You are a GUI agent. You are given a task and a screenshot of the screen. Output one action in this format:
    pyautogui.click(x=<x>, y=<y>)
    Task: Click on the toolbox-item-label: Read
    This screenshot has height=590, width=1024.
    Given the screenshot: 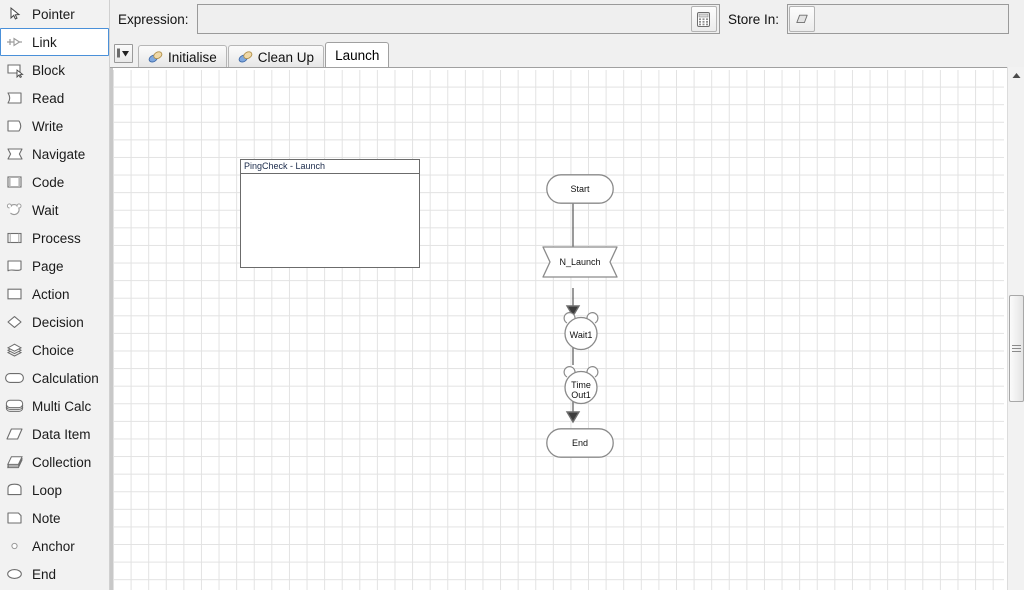 What is the action you would take?
    pyautogui.click(x=48, y=98)
    